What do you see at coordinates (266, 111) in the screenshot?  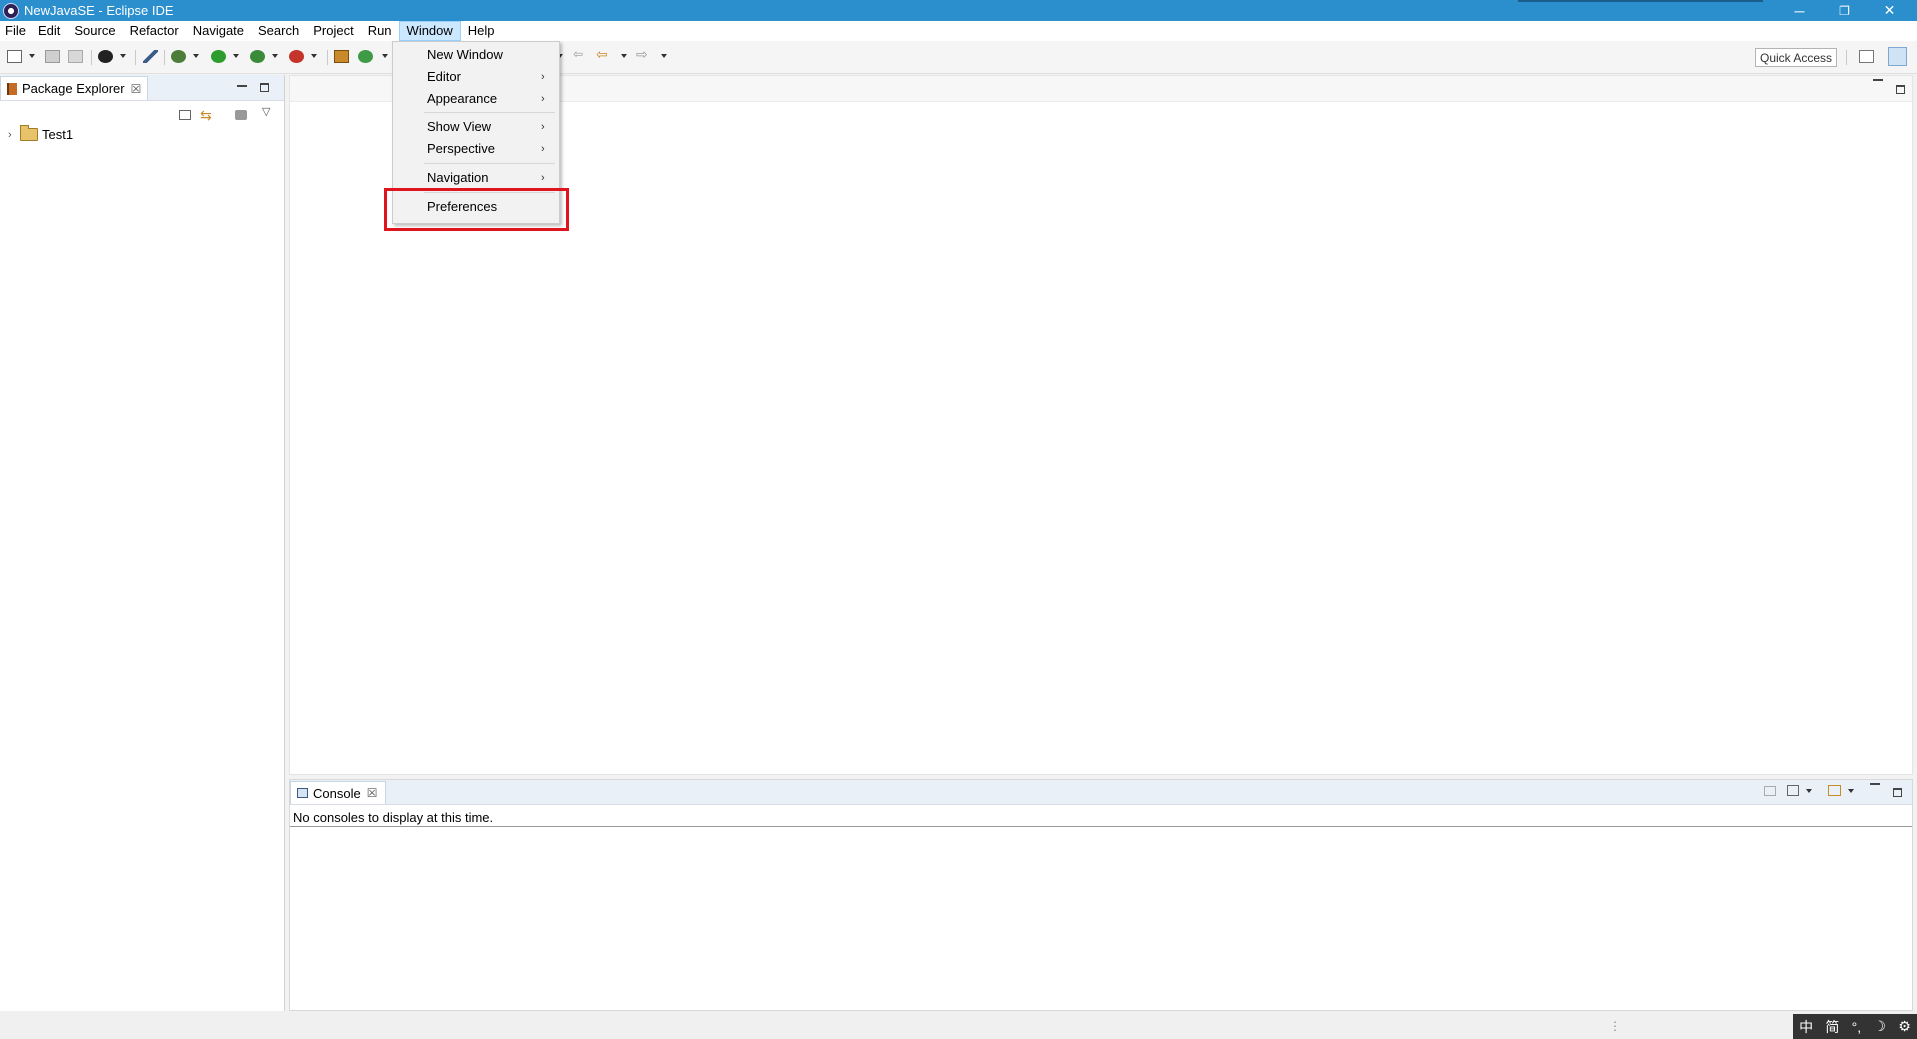 I see `view-menu-icon: ▽` at bounding box center [266, 111].